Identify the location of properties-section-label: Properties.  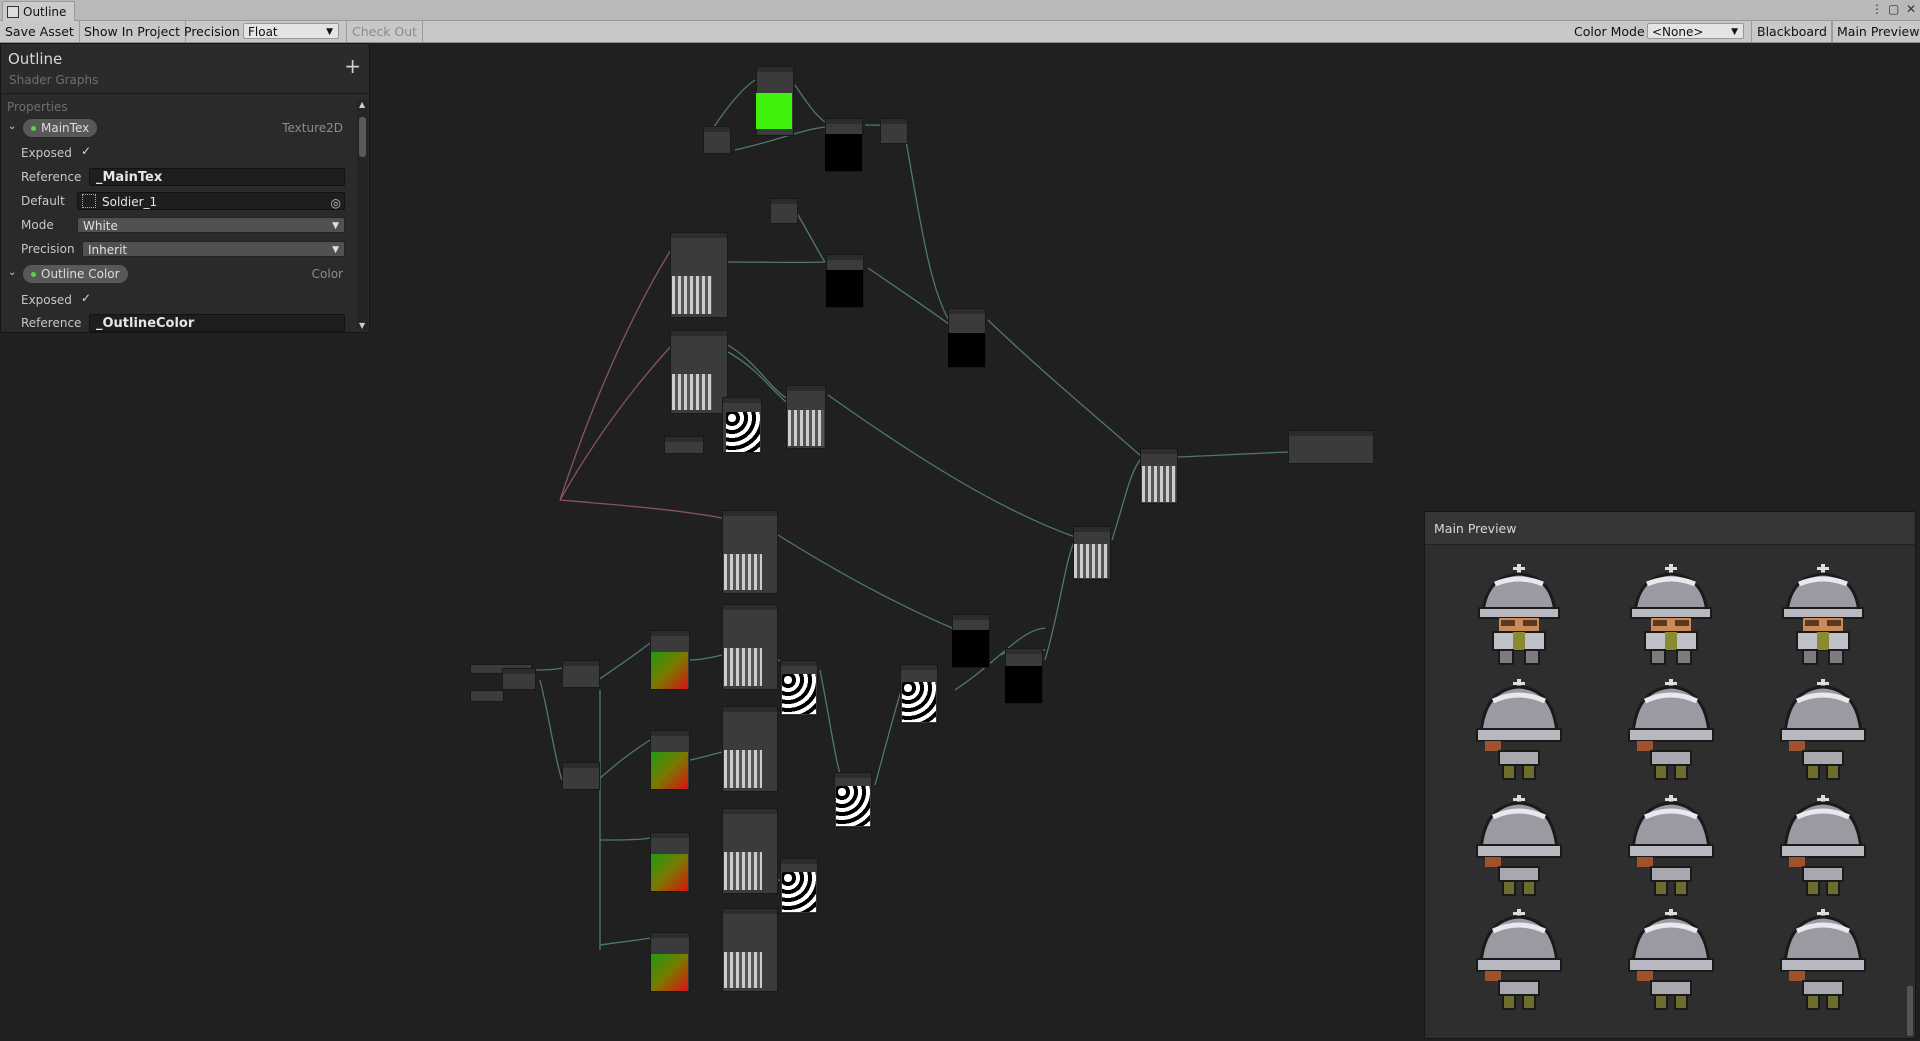
(37, 107).